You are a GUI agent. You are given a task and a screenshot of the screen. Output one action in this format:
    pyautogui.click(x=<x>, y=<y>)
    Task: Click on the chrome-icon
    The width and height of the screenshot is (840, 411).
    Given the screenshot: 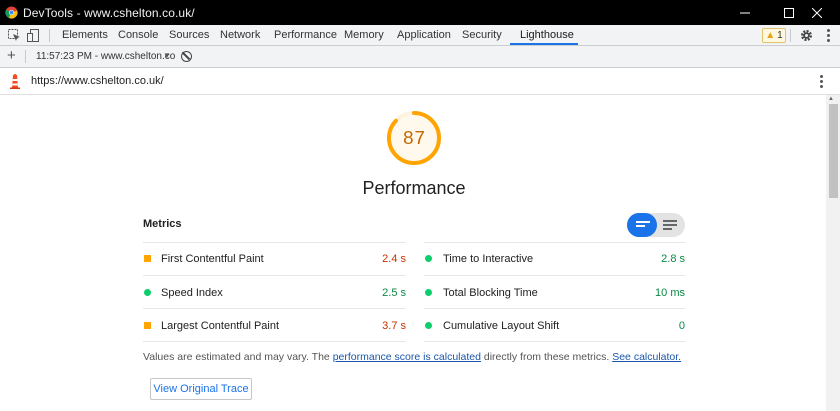 What is the action you would take?
    pyautogui.click(x=11, y=12)
    